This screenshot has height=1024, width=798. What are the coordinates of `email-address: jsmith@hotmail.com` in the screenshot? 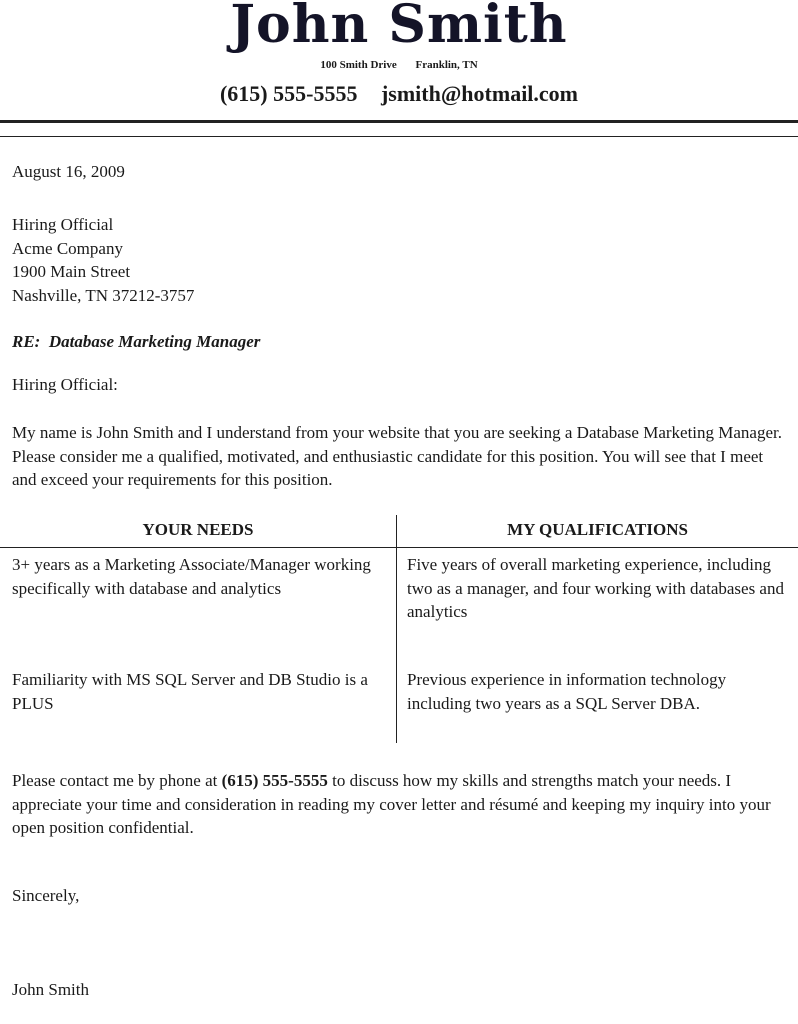 It's located at (479, 93).